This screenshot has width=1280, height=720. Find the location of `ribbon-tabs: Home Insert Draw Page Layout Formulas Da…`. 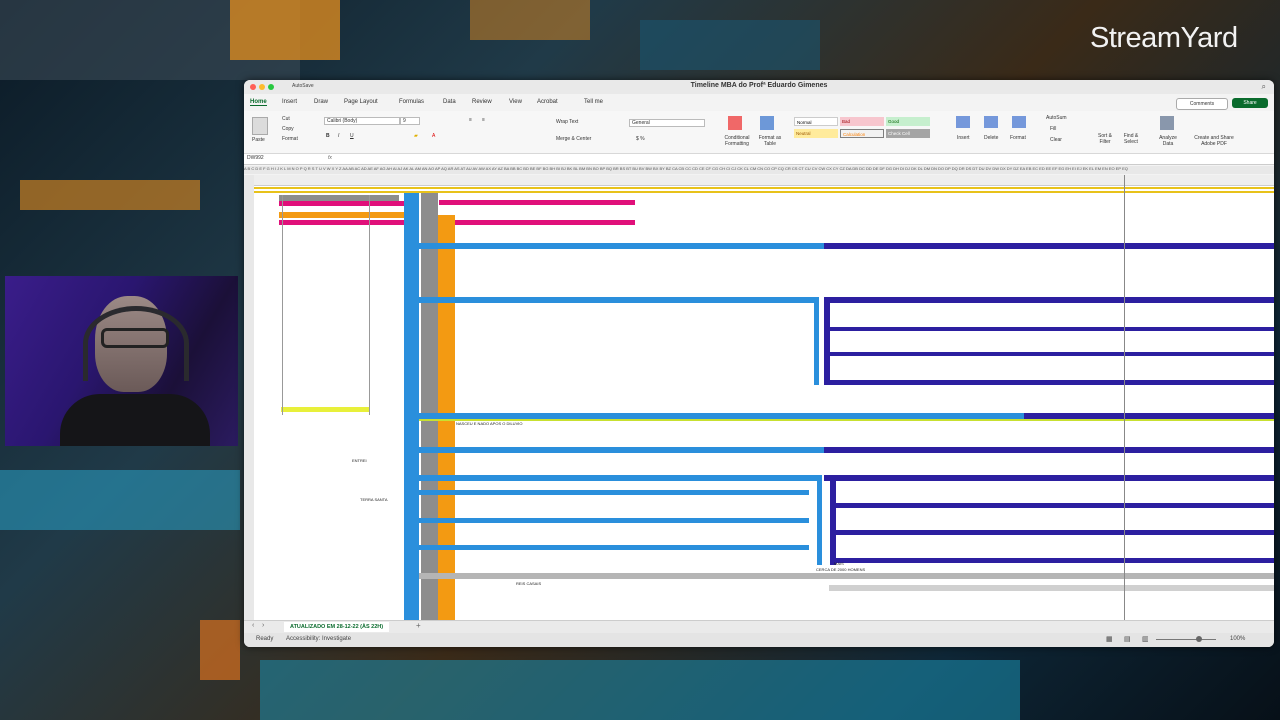

ribbon-tabs: Home Insert Draw Page Layout Formulas Da… is located at coordinates (759, 103).